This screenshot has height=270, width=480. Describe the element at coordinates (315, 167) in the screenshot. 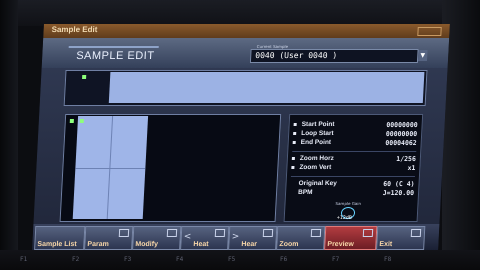

I see `param-label: Zoom Vert` at that location.